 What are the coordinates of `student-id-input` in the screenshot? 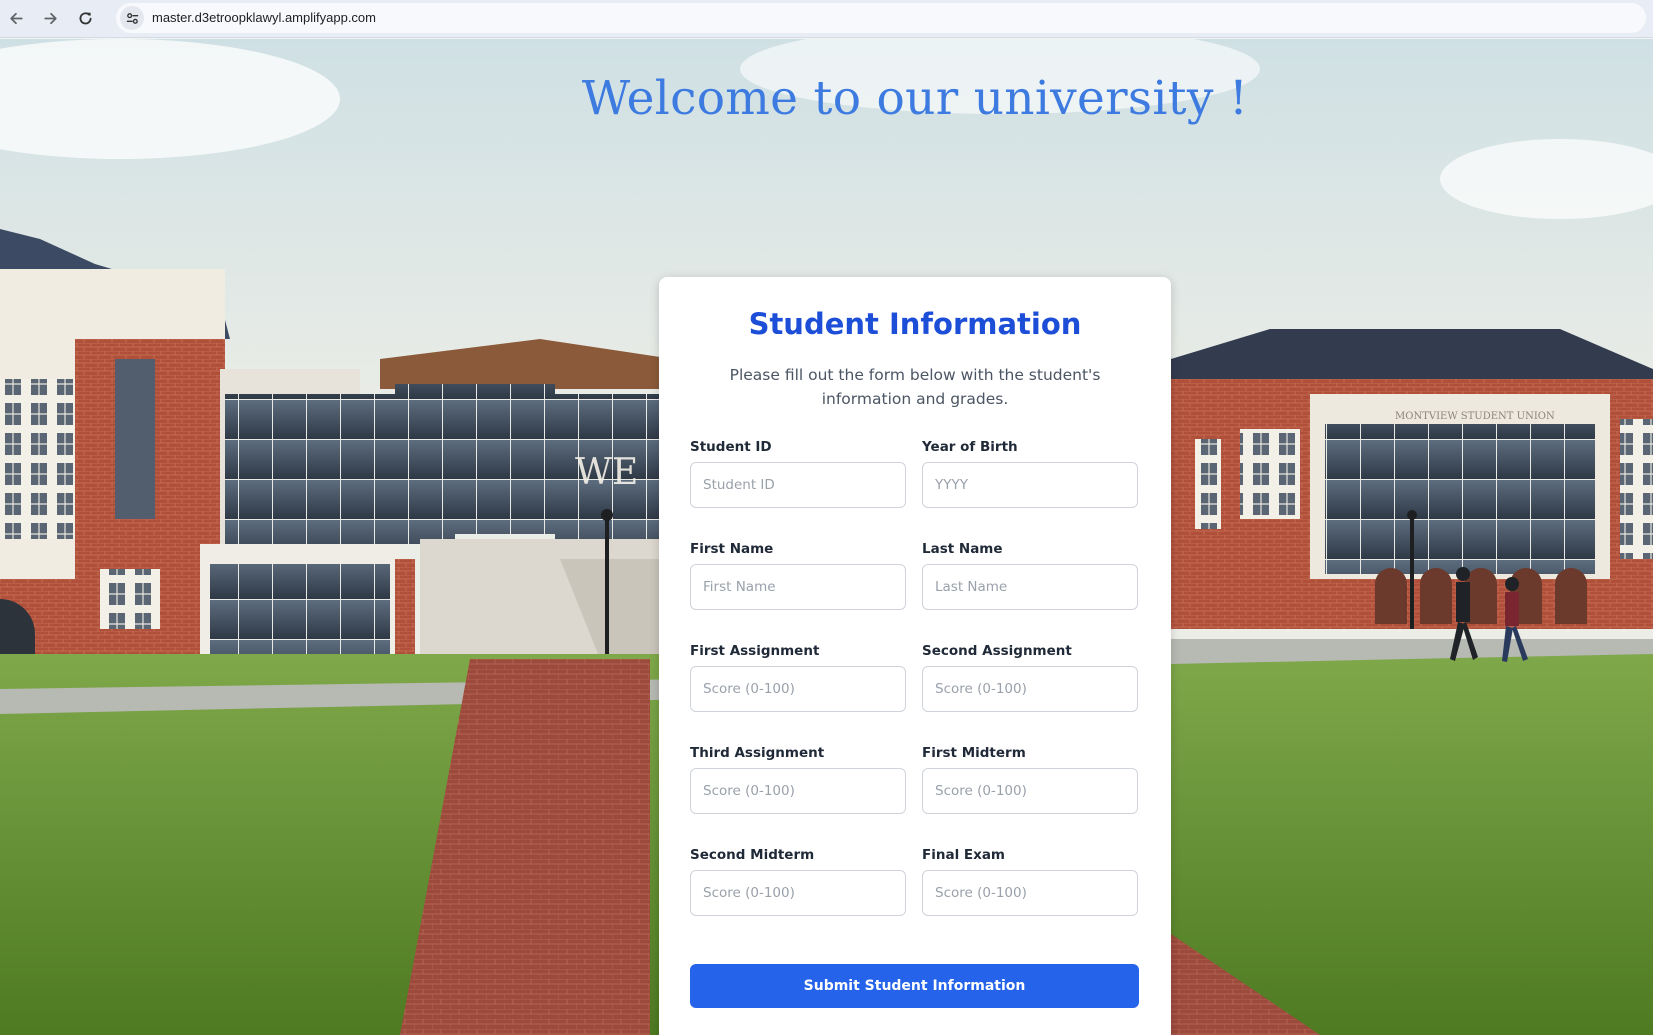 It's located at (798, 485).